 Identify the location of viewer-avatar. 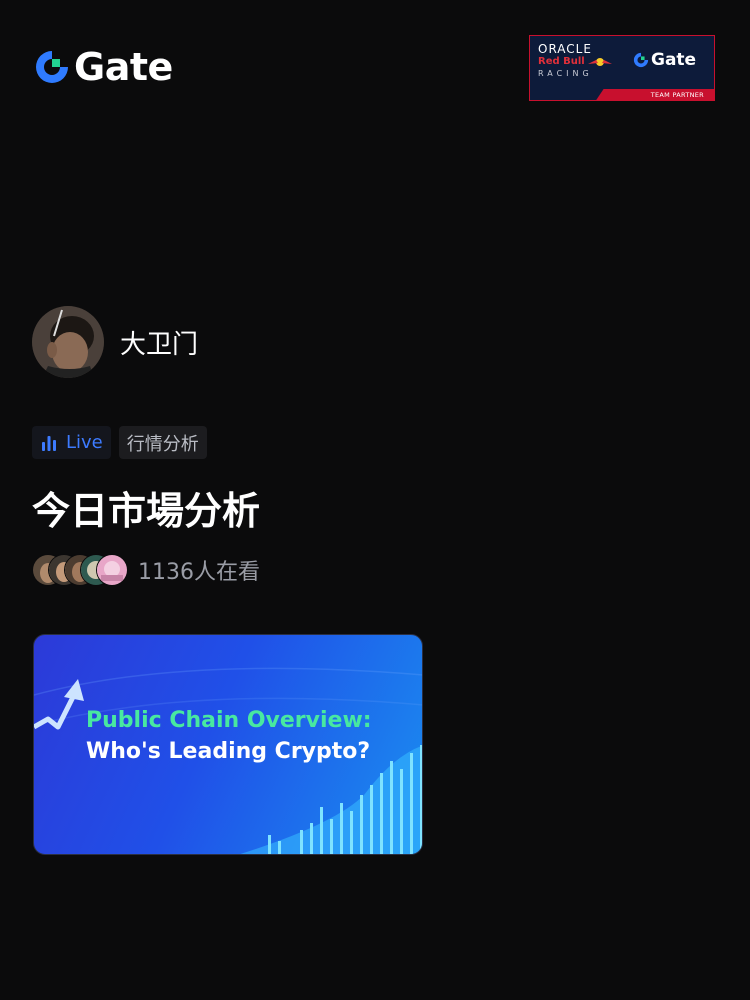
(112, 570).